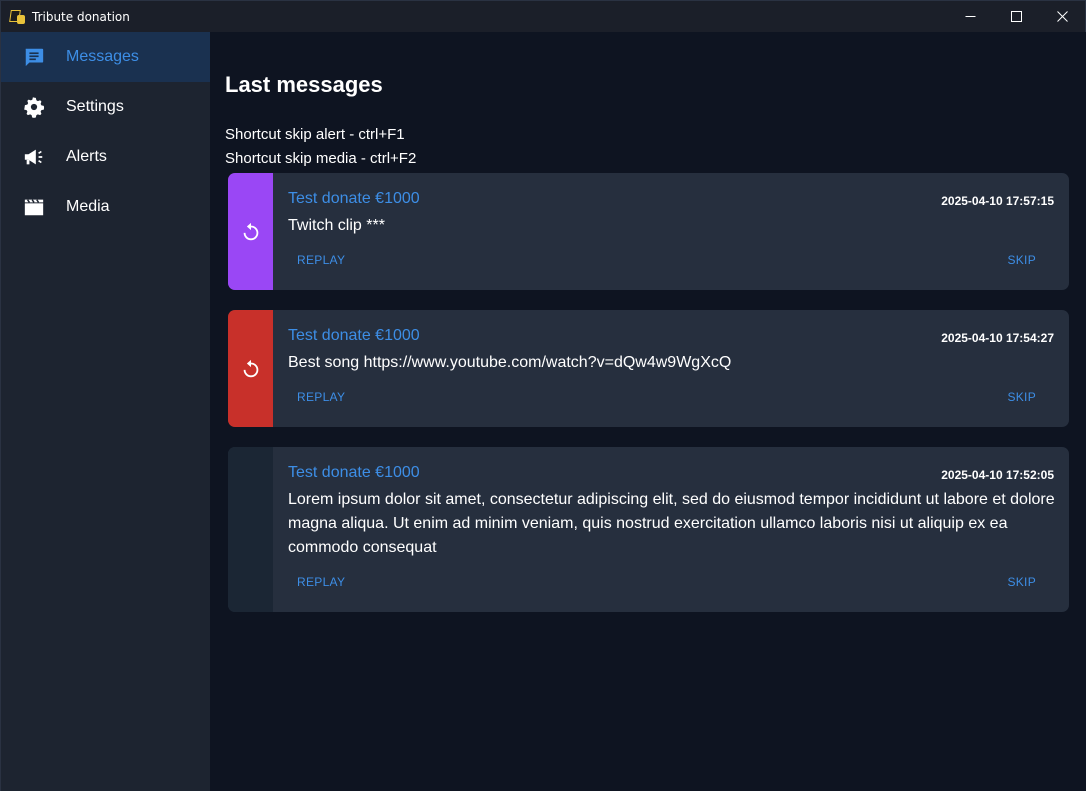  I want to click on close-icon, so click(1062, 16).